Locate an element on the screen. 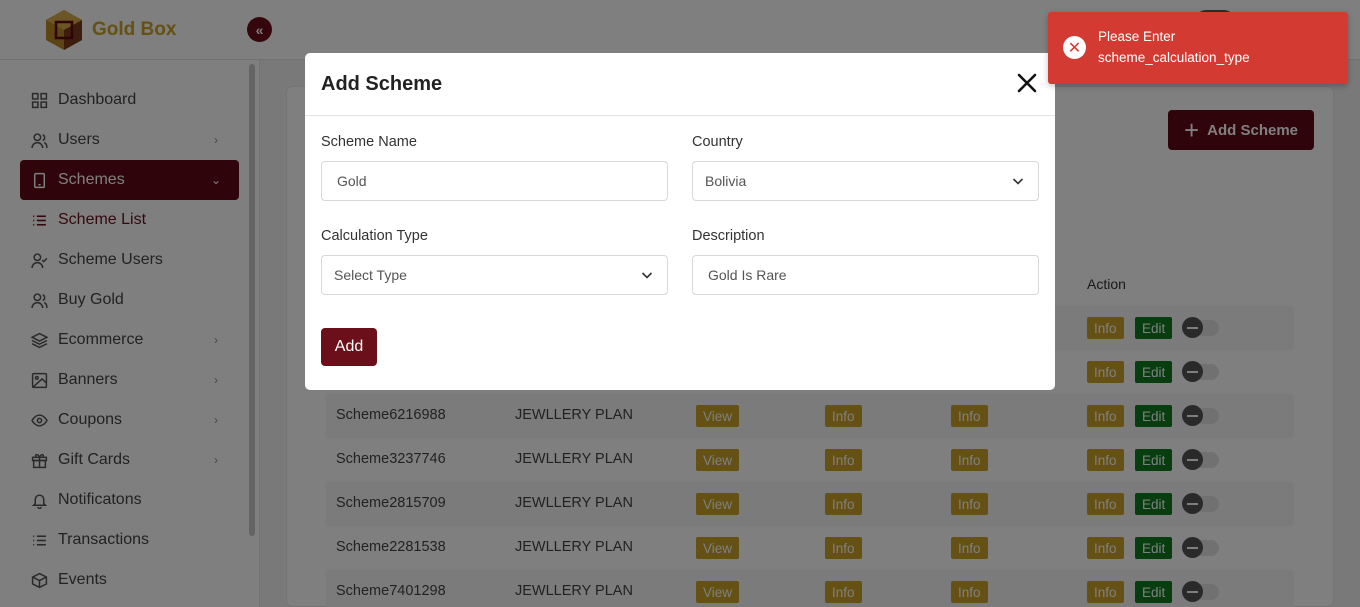 The image size is (1360, 607). description-label: Description is located at coordinates (728, 236).